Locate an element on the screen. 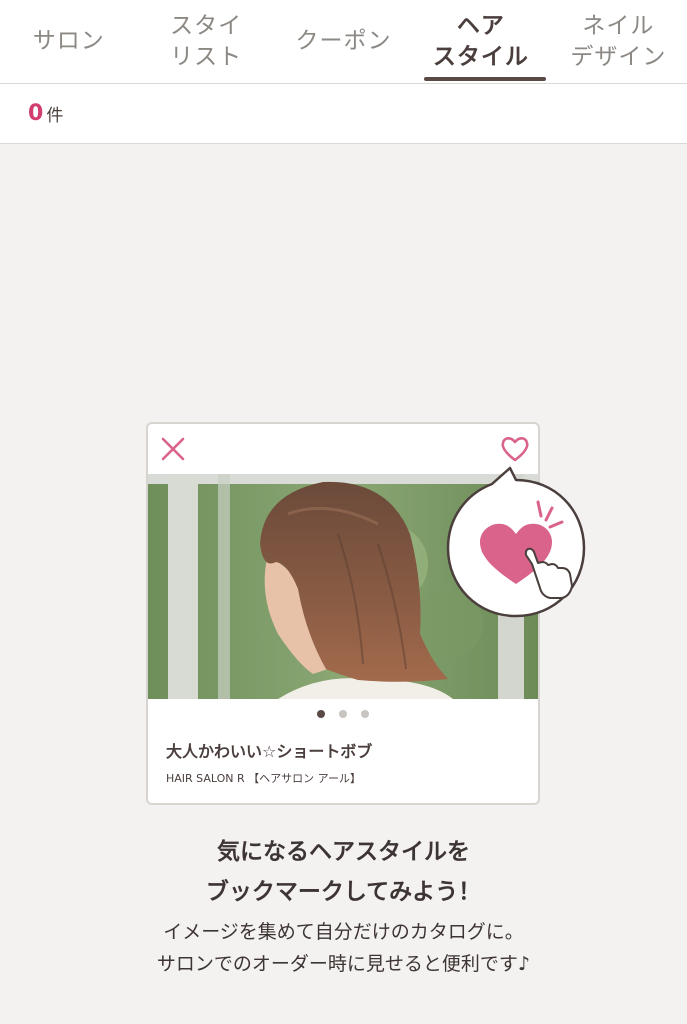  tab-stylist: スタイ リスト is located at coordinates (205, 41).